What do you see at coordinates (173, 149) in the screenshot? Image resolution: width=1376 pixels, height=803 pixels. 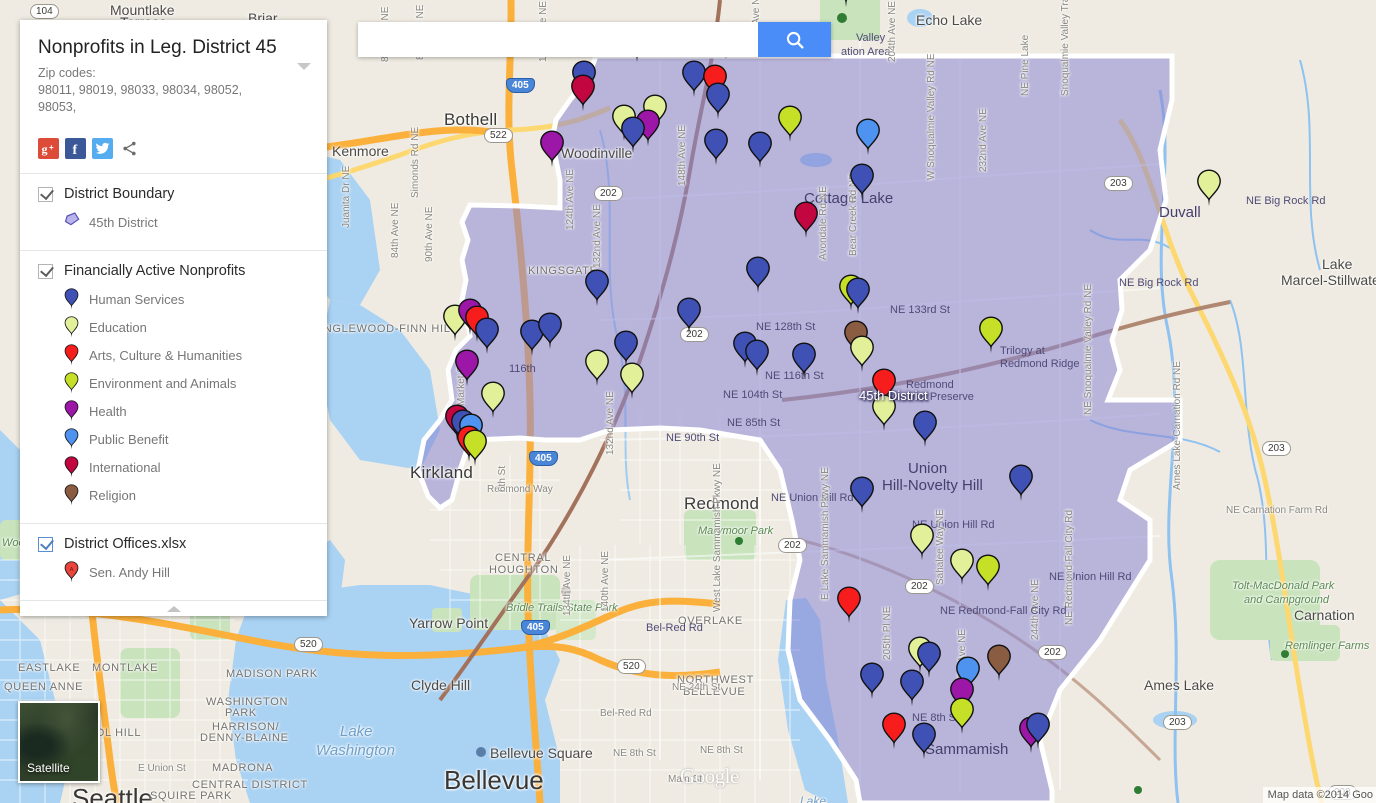 I see `social-share-row: g + f` at bounding box center [173, 149].